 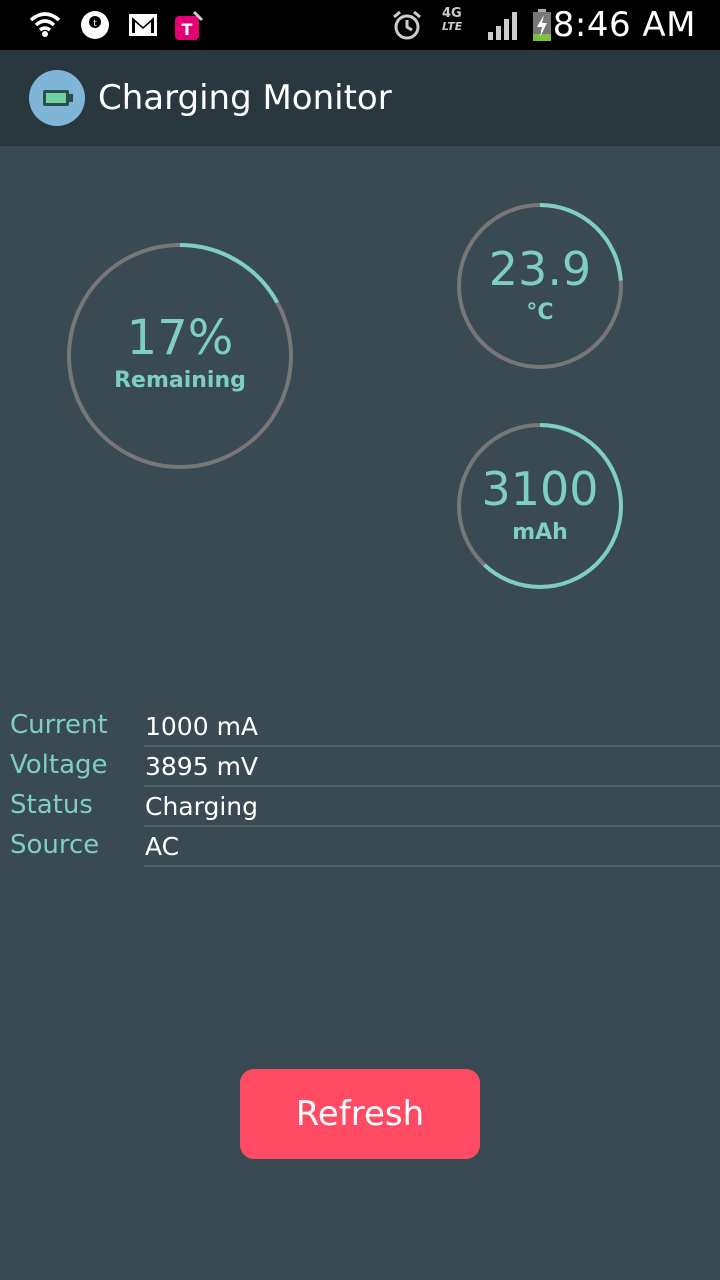 I want to click on tmobile-icon: T, so click(x=189, y=25).